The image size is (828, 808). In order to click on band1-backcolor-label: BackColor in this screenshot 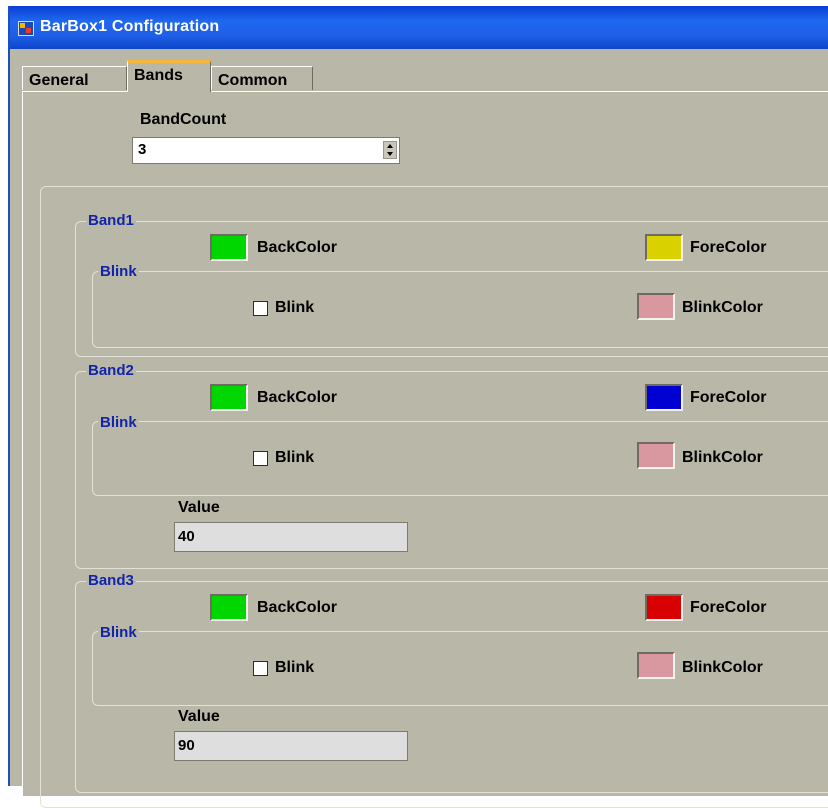, I will do `click(297, 247)`.